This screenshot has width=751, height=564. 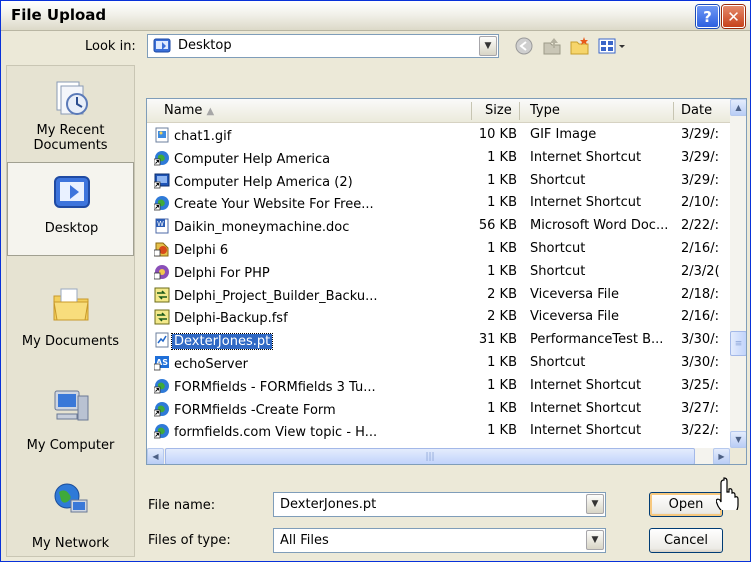 What do you see at coordinates (70, 115) in the screenshot?
I see `place-my-recent-documents: My Recent Documents` at bounding box center [70, 115].